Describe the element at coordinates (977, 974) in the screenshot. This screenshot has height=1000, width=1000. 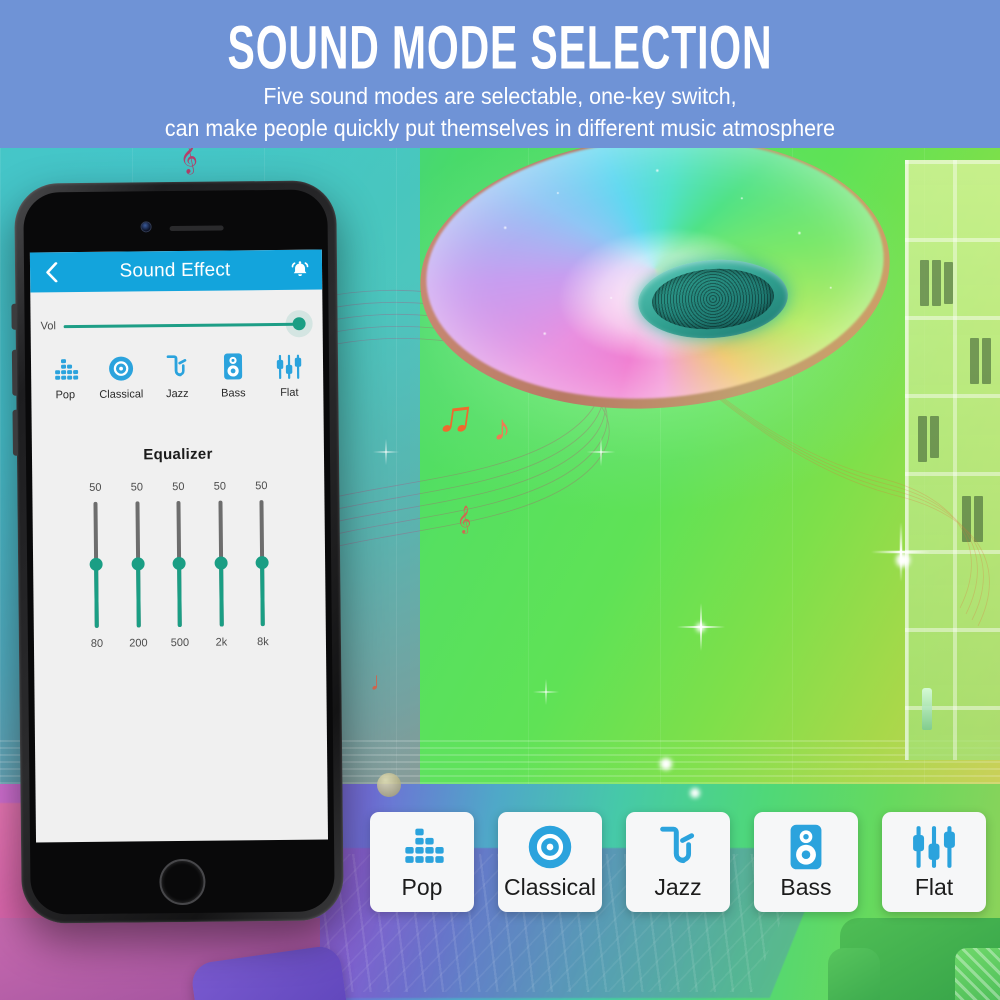
I see `knit-pouf` at that location.